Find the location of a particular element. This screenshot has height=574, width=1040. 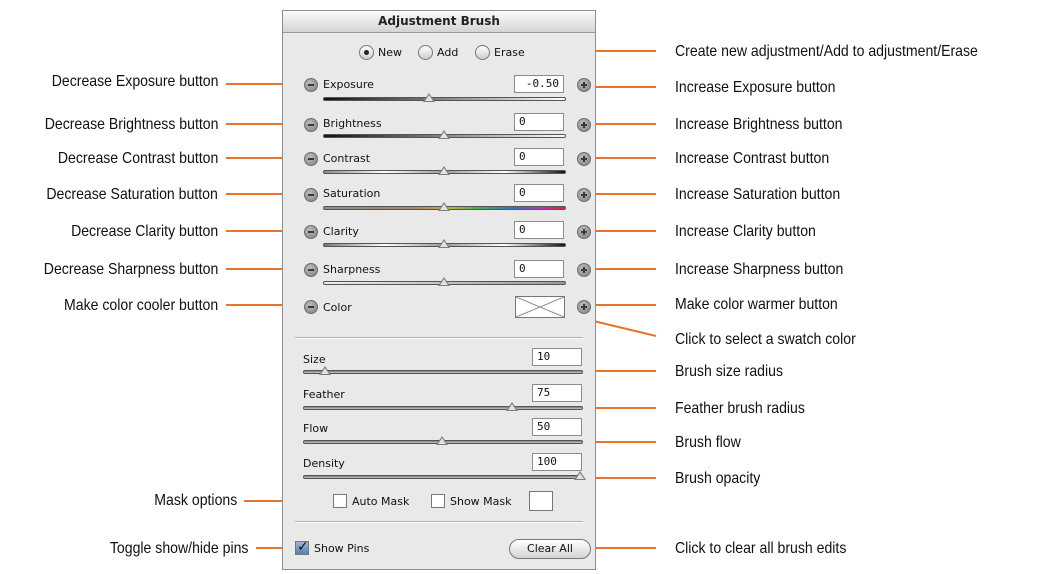

mode-new-label: New is located at coordinates (390, 52).